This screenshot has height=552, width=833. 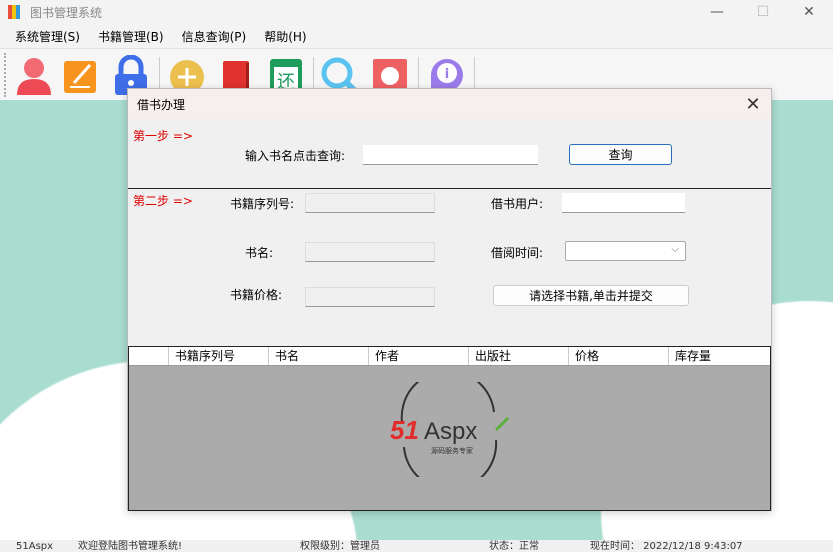 I want to click on title-bar: 图书管理系统 — ☐ ✕, so click(x=416, y=12).